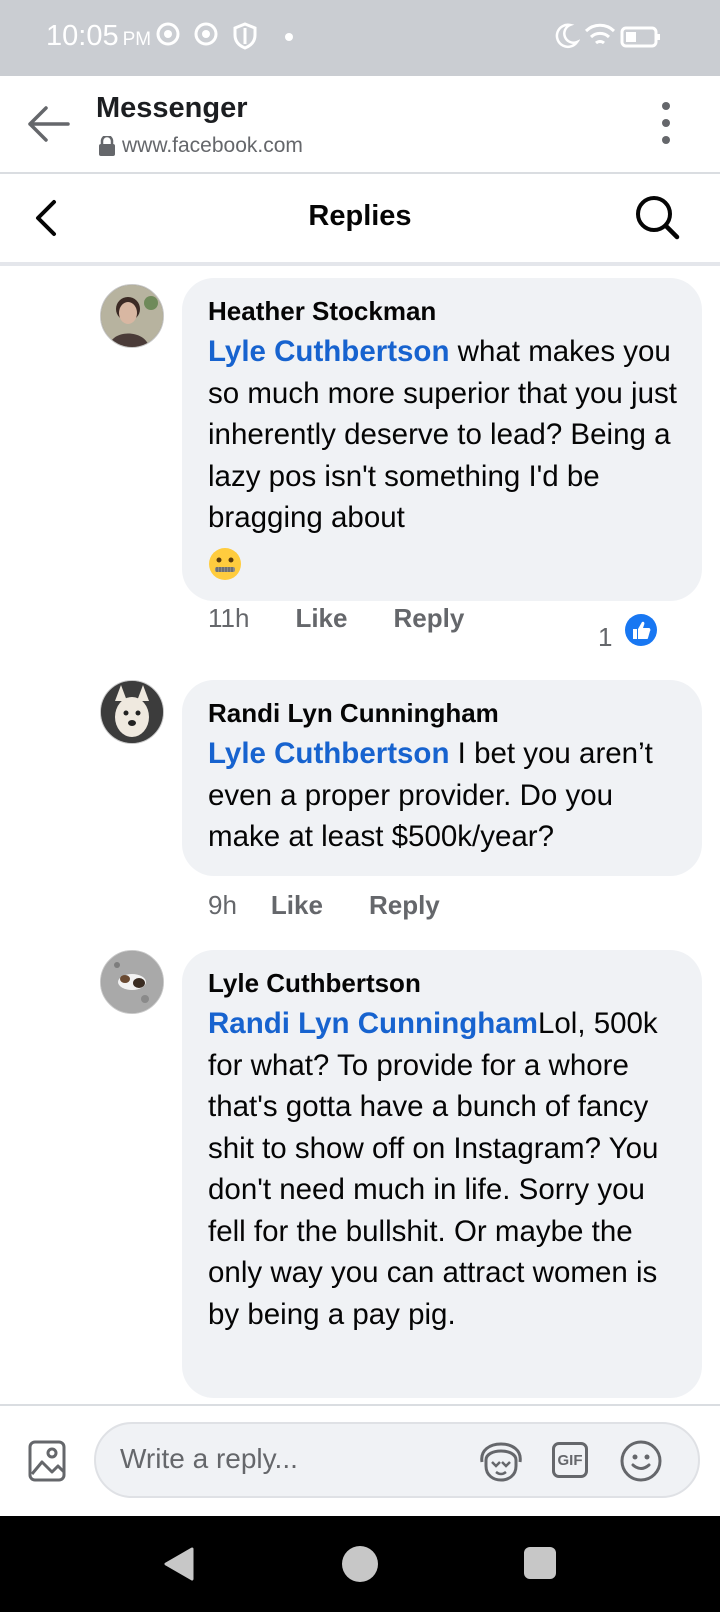 The height and width of the screenshot is (1612, 720). What do you see at coordinates (567, 36) in the screenshot?
I see `do-not-disturb-icon` at bounding box center [567, 36].